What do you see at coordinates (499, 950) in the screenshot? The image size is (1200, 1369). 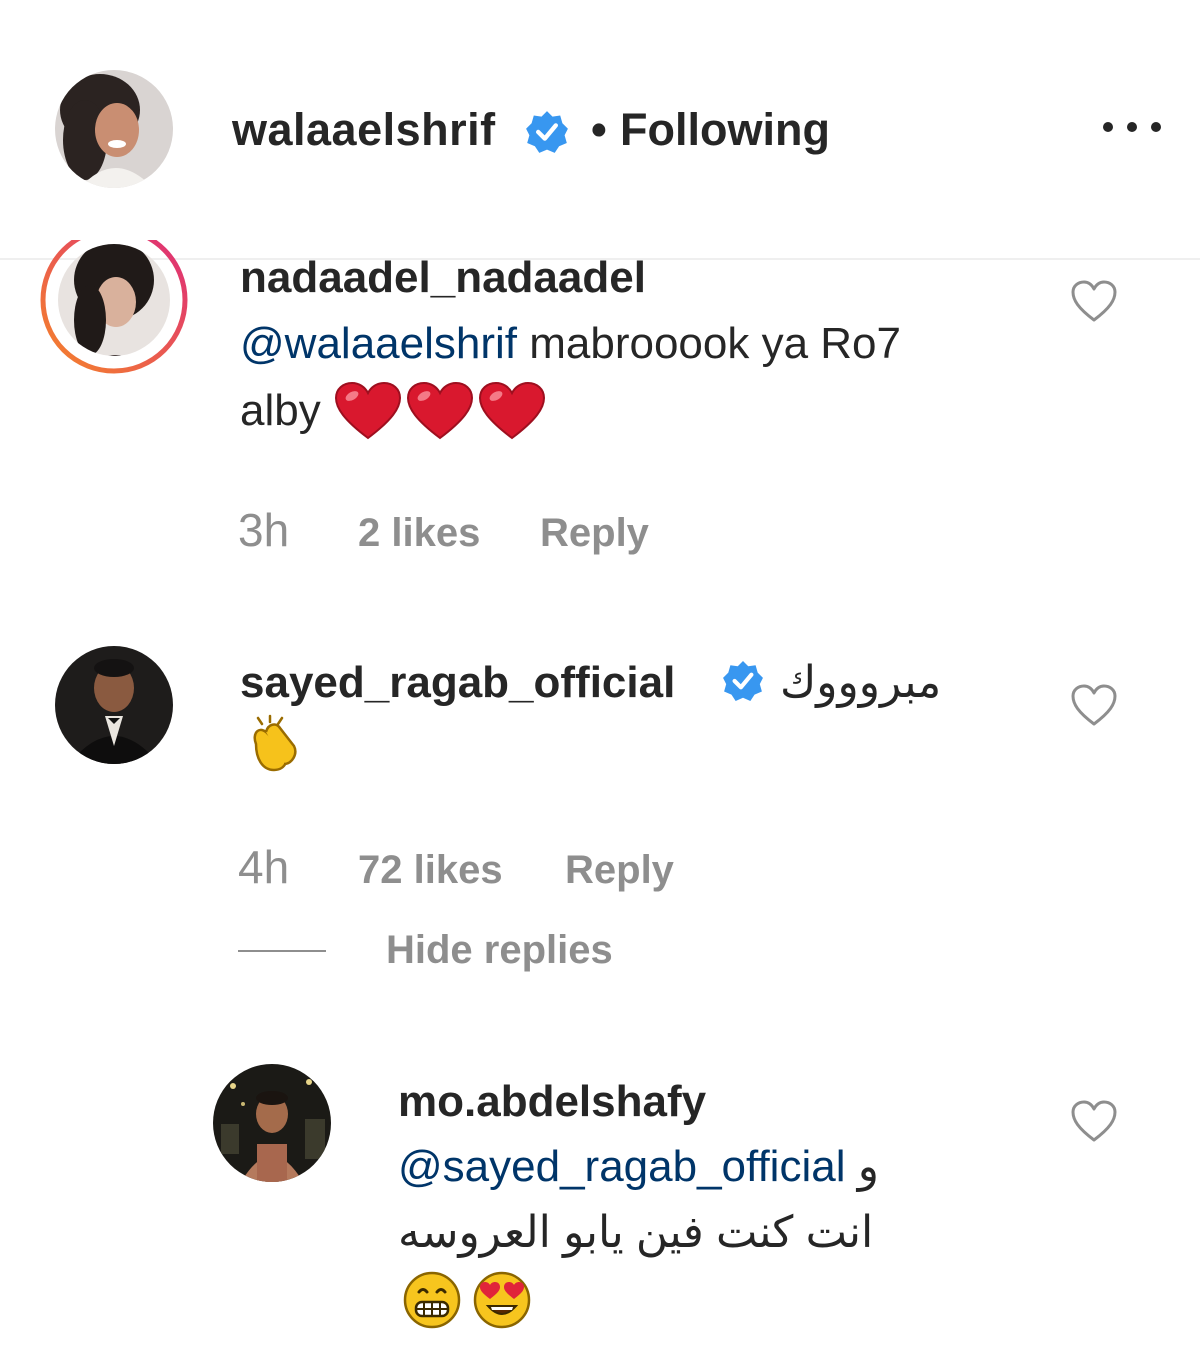 I see `hide-replies-button: Hide replies` at bounding box center [499, 950].